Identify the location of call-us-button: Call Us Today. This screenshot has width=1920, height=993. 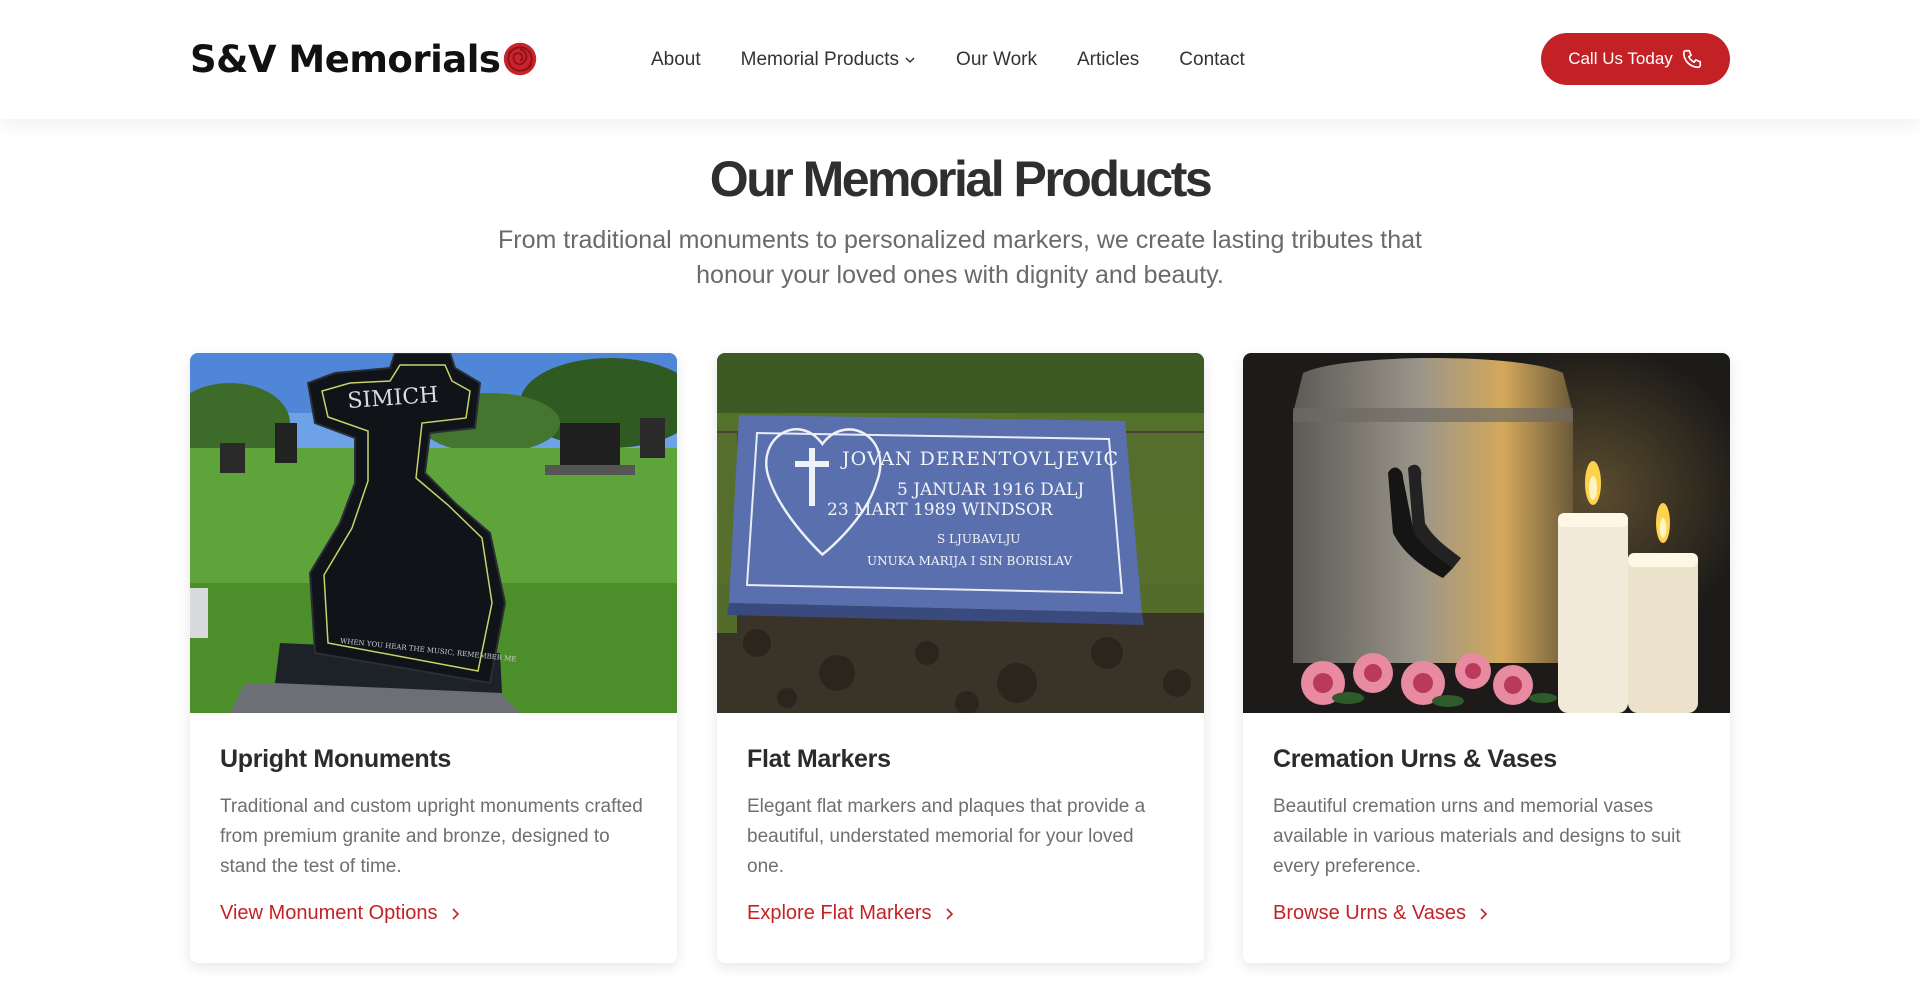
(1635, 59).